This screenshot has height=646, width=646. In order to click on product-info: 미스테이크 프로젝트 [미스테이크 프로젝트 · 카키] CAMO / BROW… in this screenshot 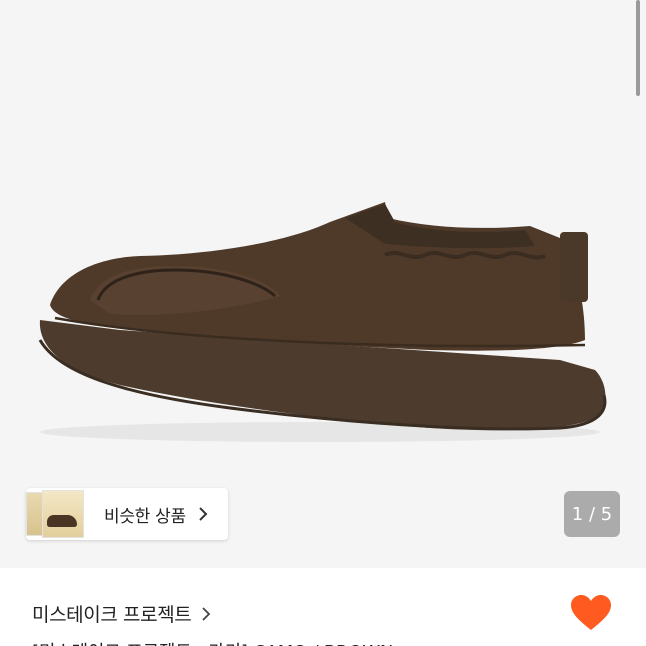, I will do `click(323, 607)`.